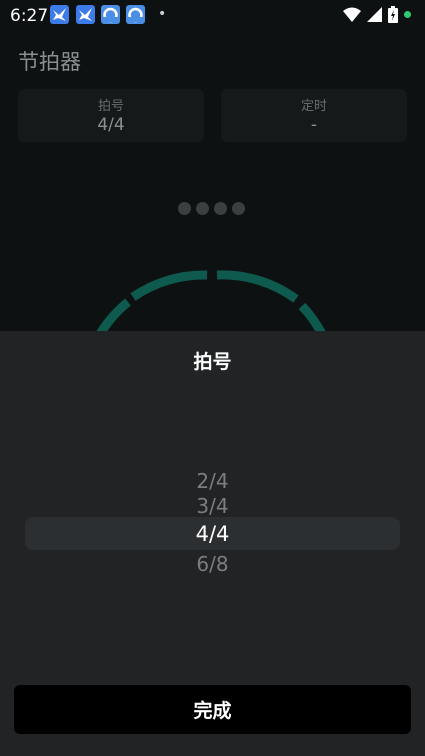 This screenshot has height=756, width=425. What do you see at coordinates (407, 14) in the screenshot?
I see `battery-status-dot` at bounding box center [407, 14].